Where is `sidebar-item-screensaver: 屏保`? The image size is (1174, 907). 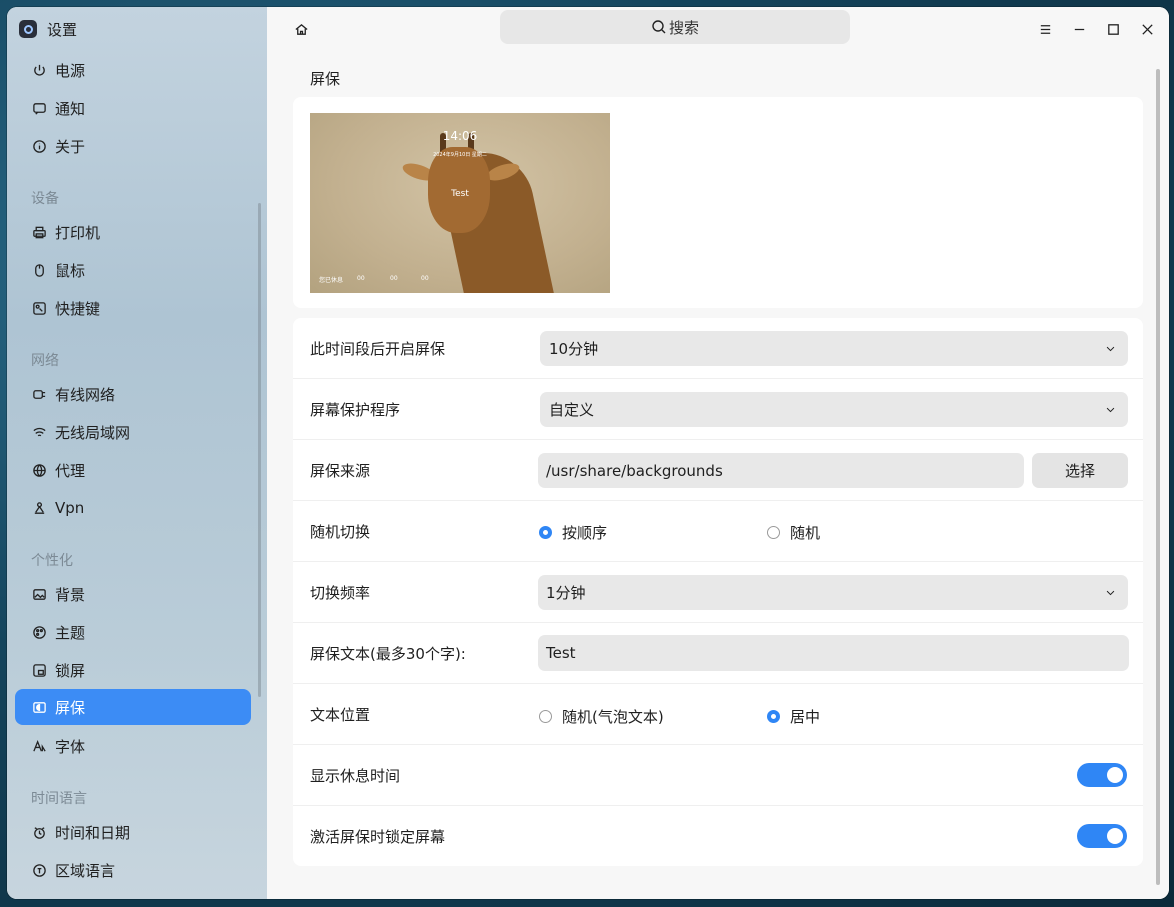 sidebar-item-screensaver: 屏保 is located at coordinates (133, 707).